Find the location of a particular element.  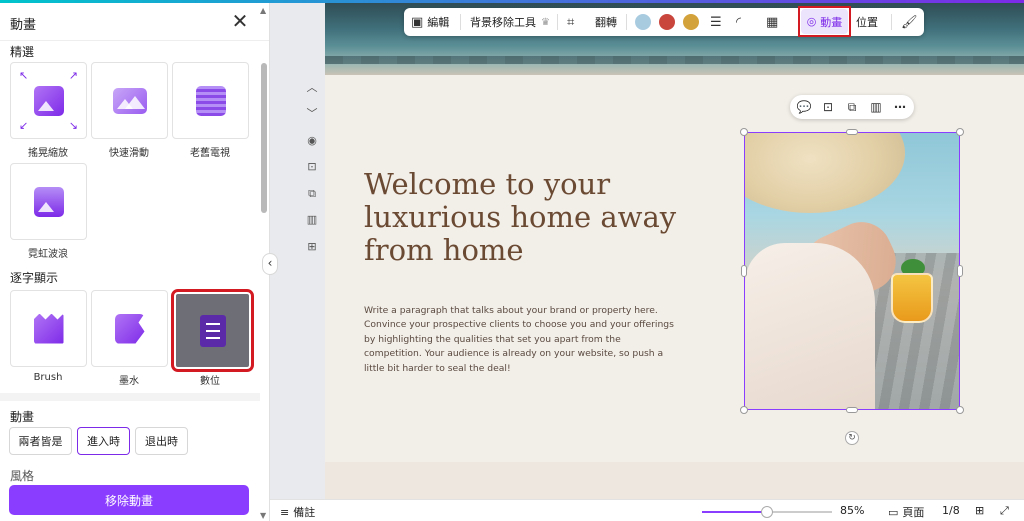

effect-old-tv is located at coordinates (210, 100).